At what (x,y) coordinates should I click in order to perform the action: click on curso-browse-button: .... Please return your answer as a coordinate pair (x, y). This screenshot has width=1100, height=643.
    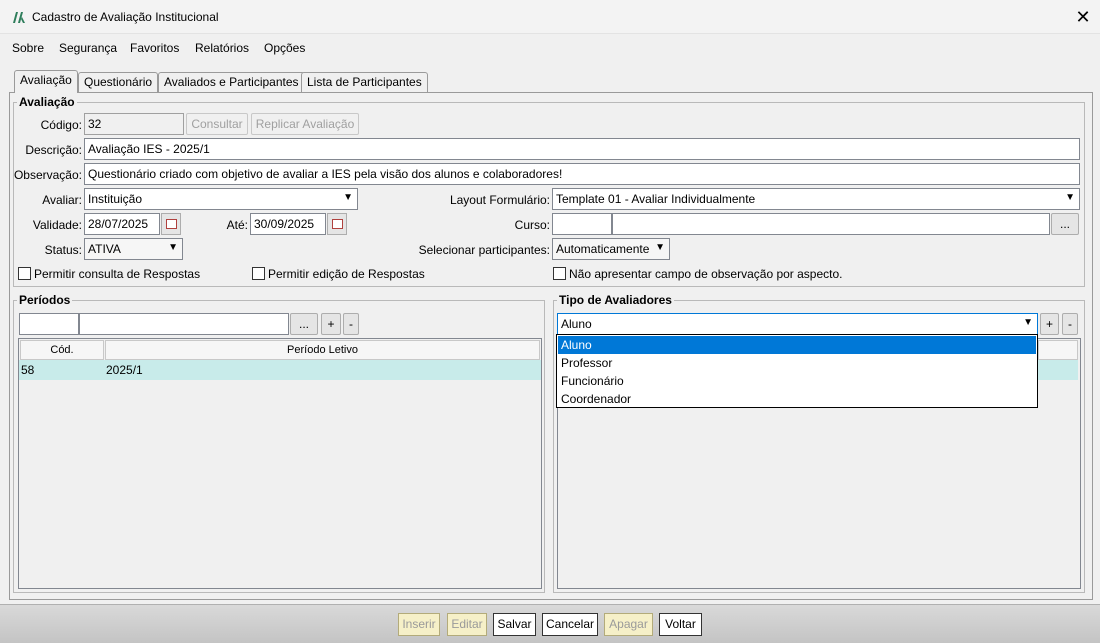
    Looking at the image, I should click on (1065, 224).